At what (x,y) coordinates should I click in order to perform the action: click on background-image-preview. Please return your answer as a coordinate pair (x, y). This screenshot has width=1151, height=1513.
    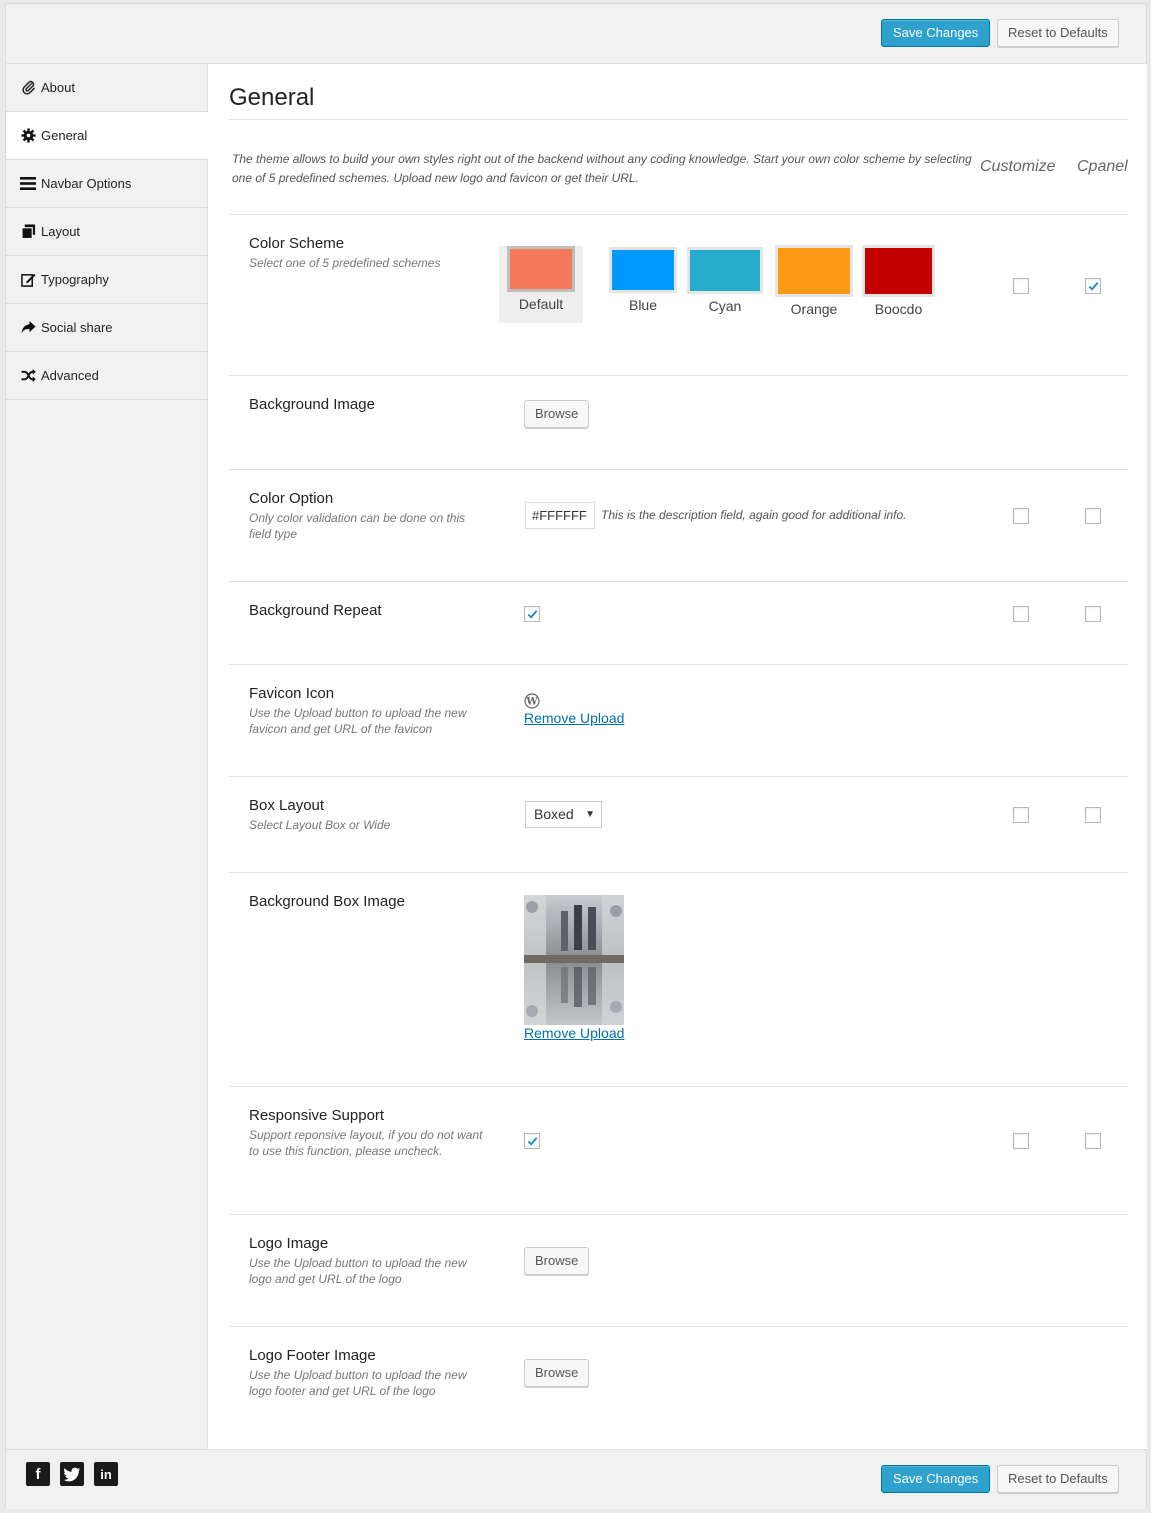
    Looking at the image, I should click on (574, 960).